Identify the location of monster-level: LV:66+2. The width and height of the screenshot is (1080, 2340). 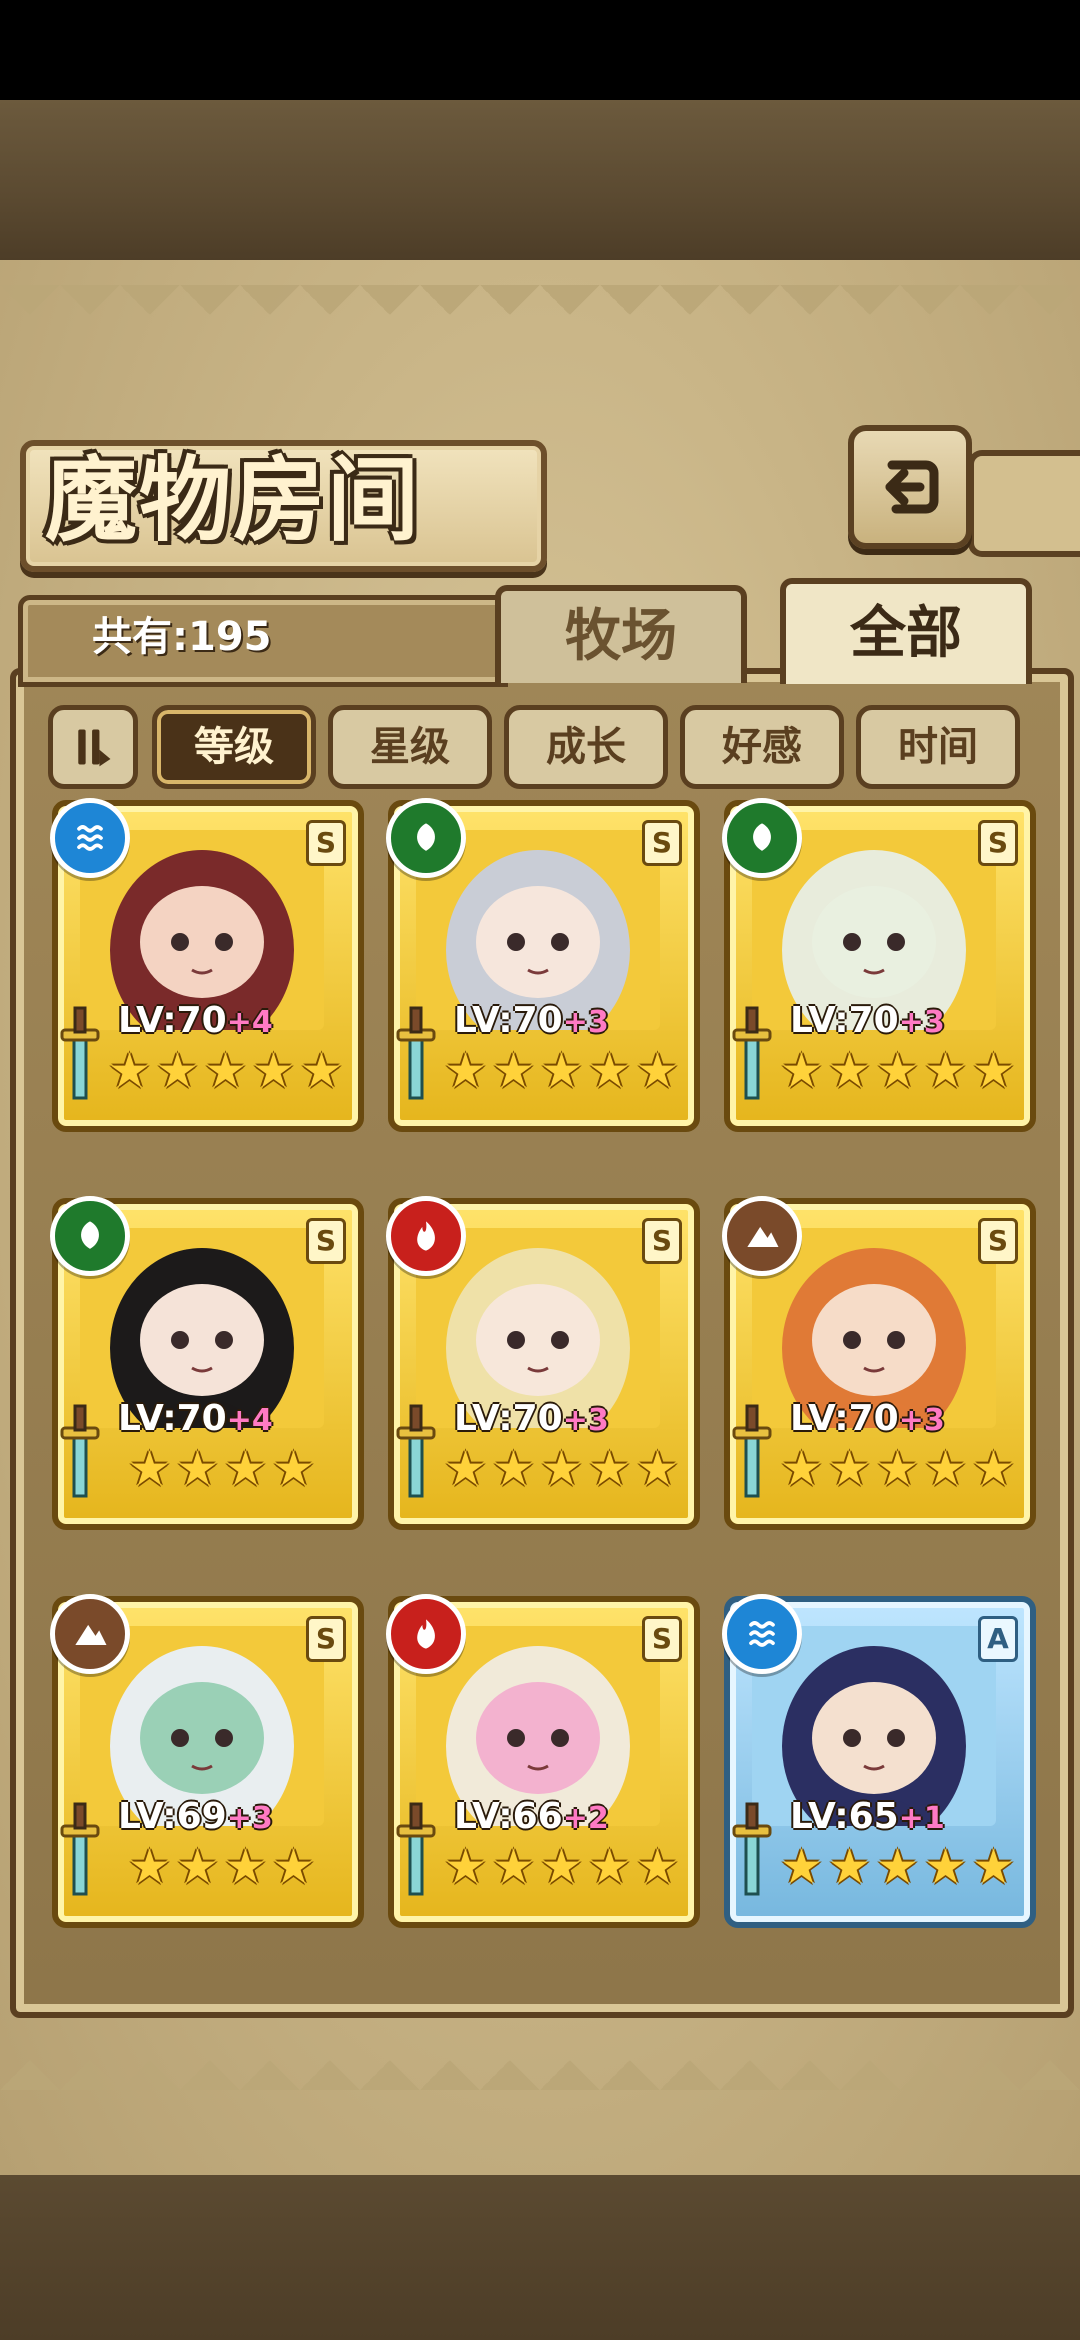
(531, 1817).